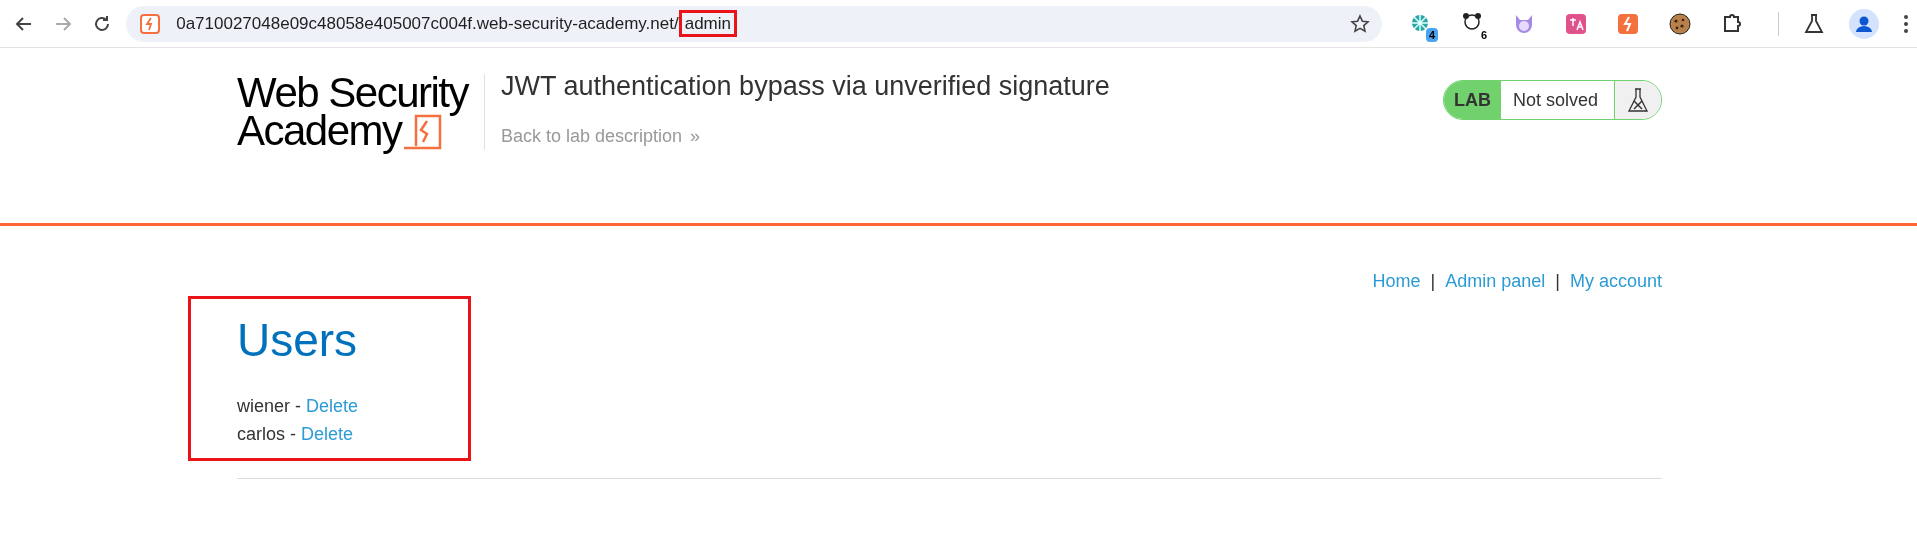 The height and width of the screenshot is (543, 1917). What do you see at coordinates (754, 23) in the screenshot?
I see `address-bar: 0a710027048e09c48058e405007c004f.web-security-academy.net/ admin` at bounding box center [754, 23].